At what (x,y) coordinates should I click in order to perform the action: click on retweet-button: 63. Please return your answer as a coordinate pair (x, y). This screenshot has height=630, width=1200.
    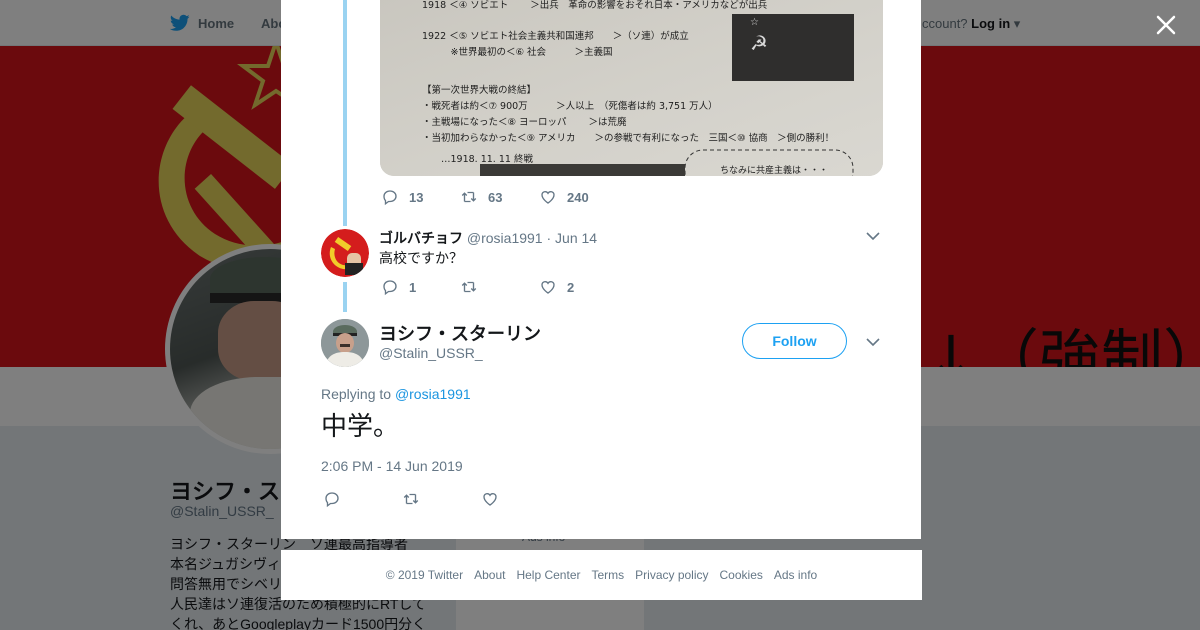
    Looking at the image, I should click on (499, 197).